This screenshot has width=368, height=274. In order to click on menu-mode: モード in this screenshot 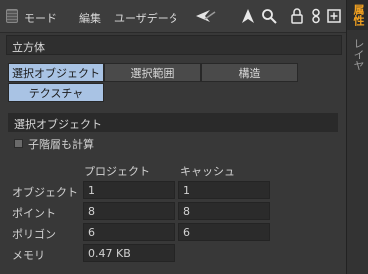, I will do `click(40, 18)`.